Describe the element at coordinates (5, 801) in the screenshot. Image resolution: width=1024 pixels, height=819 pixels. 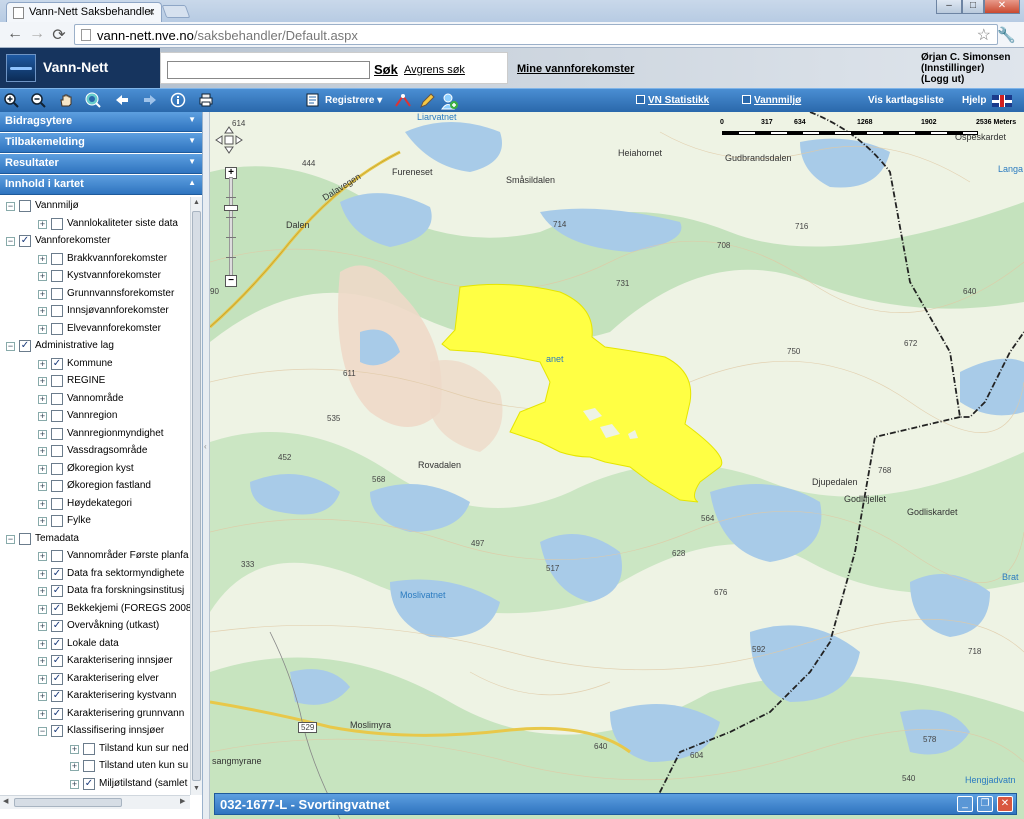
I see `scroll-left-icon: ◀` at that location.